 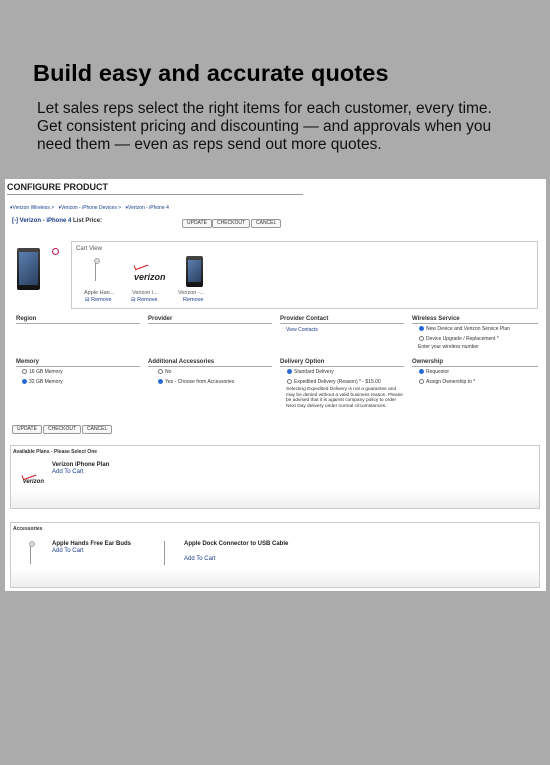 What do you see at coordinates (210, 320) in the screenshot?
I see `provider-label: Provider` at bounding box center [210, 320].